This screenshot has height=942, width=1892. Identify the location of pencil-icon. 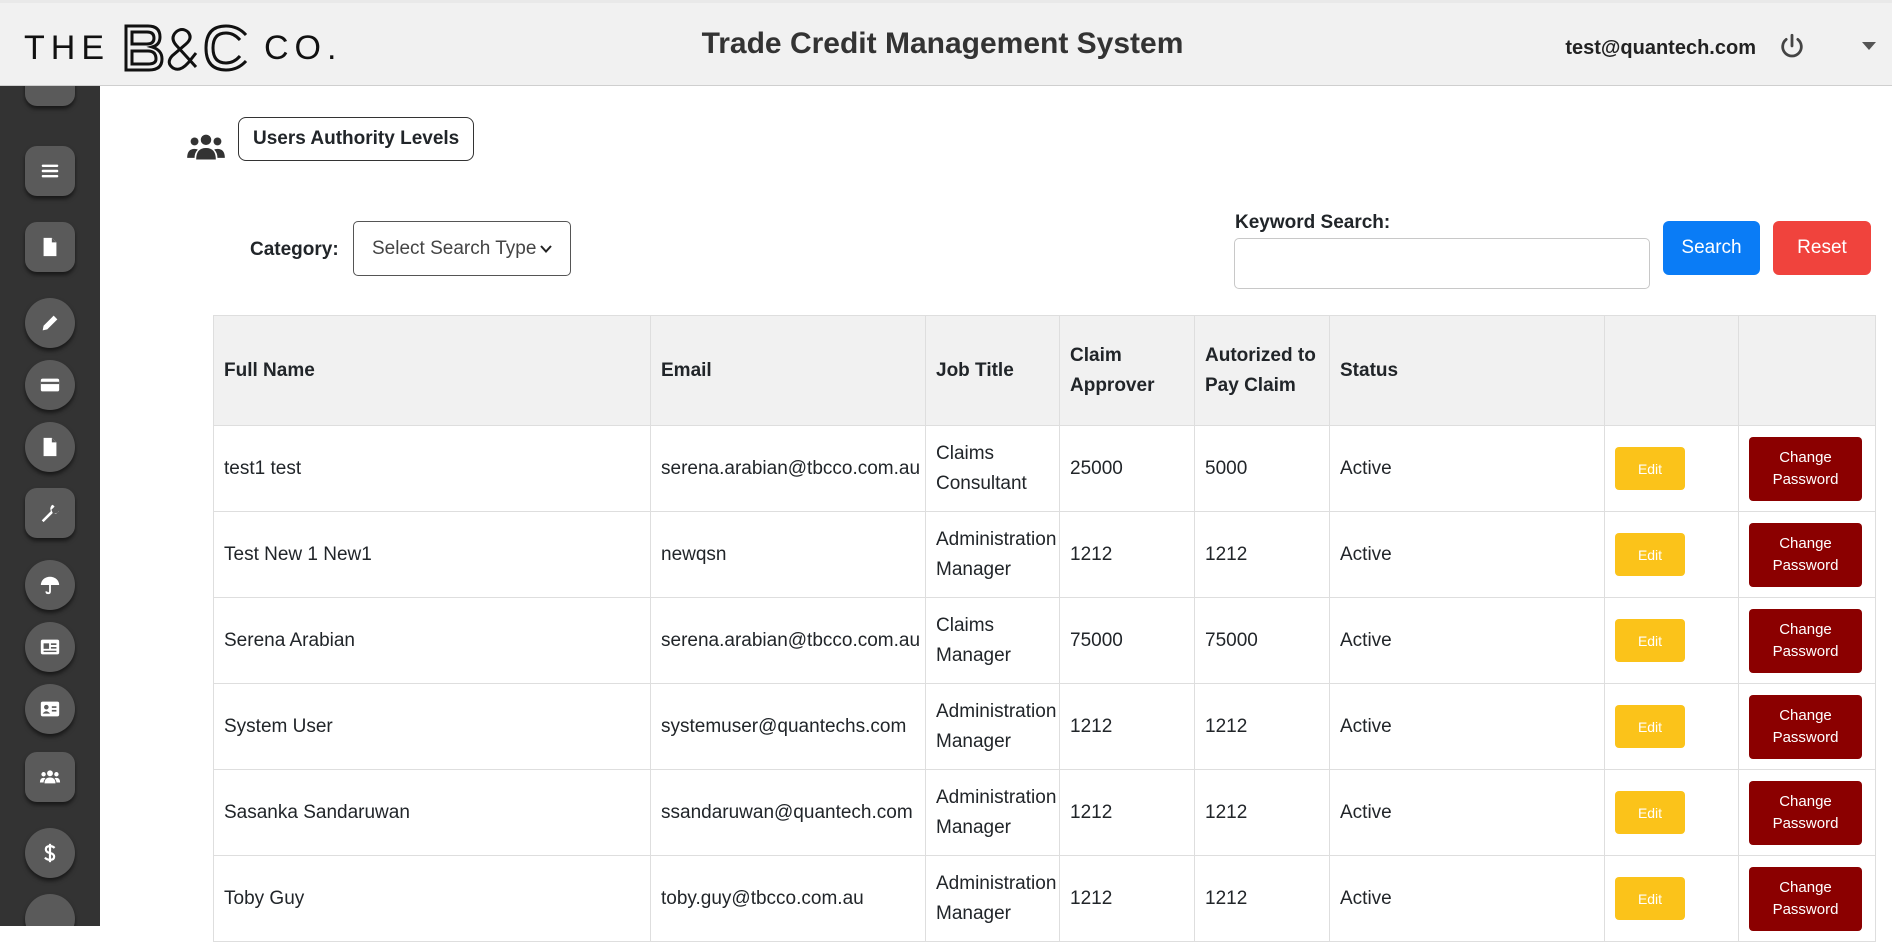
(50, 323).